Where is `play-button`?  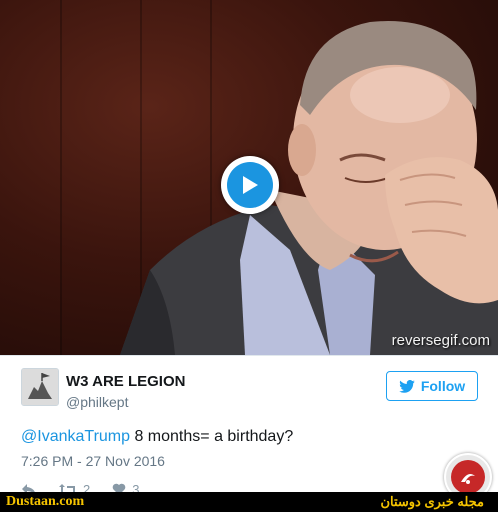
play-button is located at coordinates (250, 185).